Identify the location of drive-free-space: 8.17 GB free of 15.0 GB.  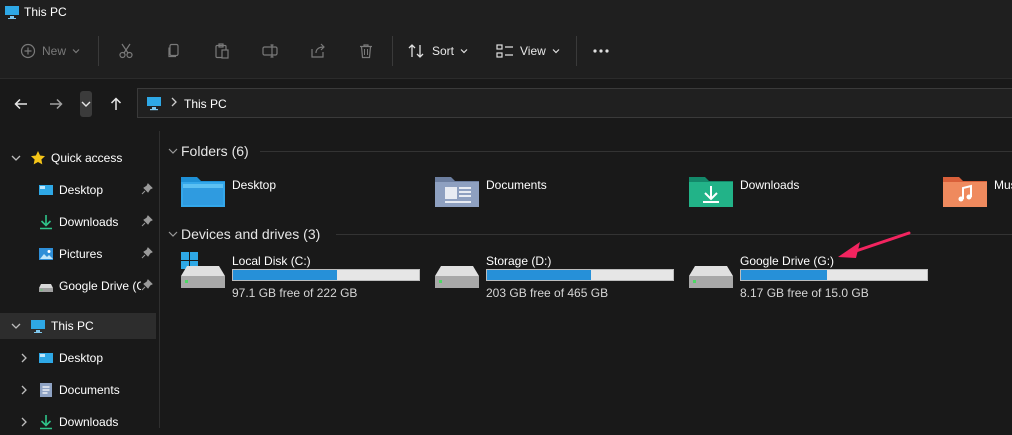
(804, 293).